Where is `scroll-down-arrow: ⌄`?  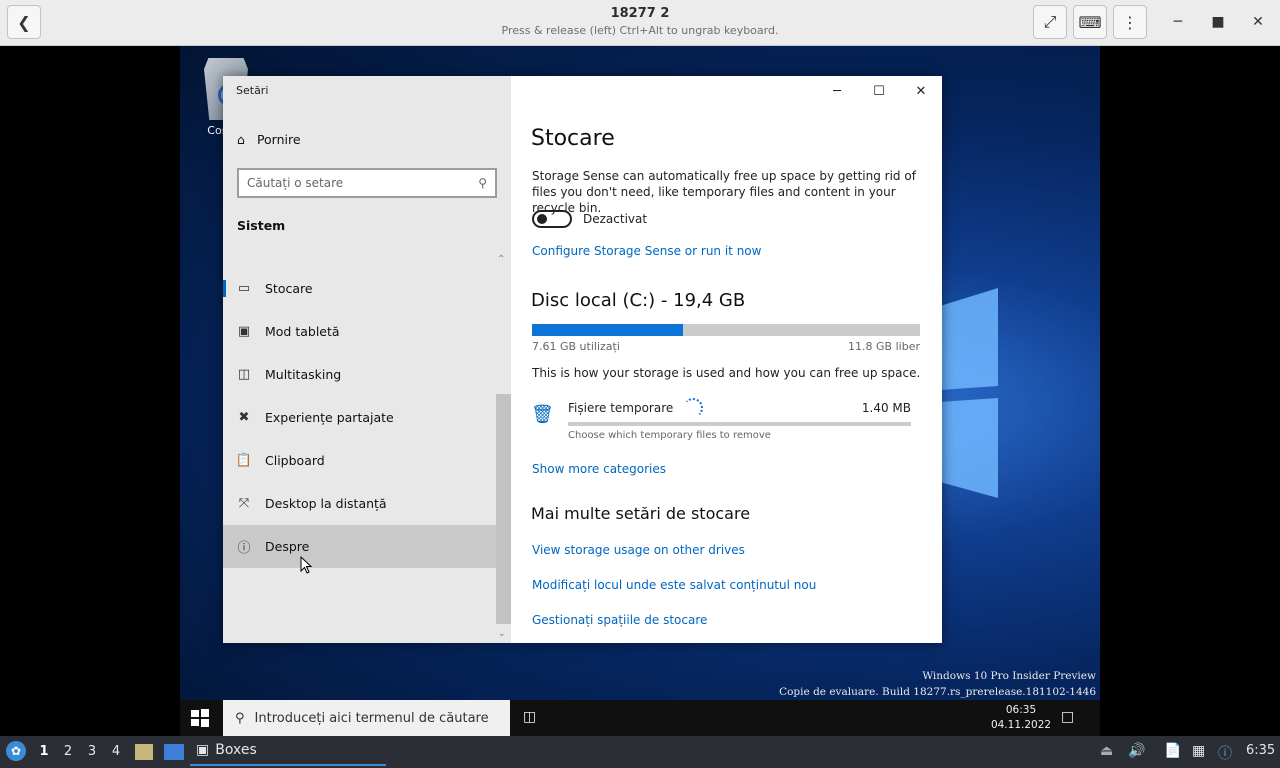 scroll-down-arrow: ⌄ is located at coordinates (502, 634).